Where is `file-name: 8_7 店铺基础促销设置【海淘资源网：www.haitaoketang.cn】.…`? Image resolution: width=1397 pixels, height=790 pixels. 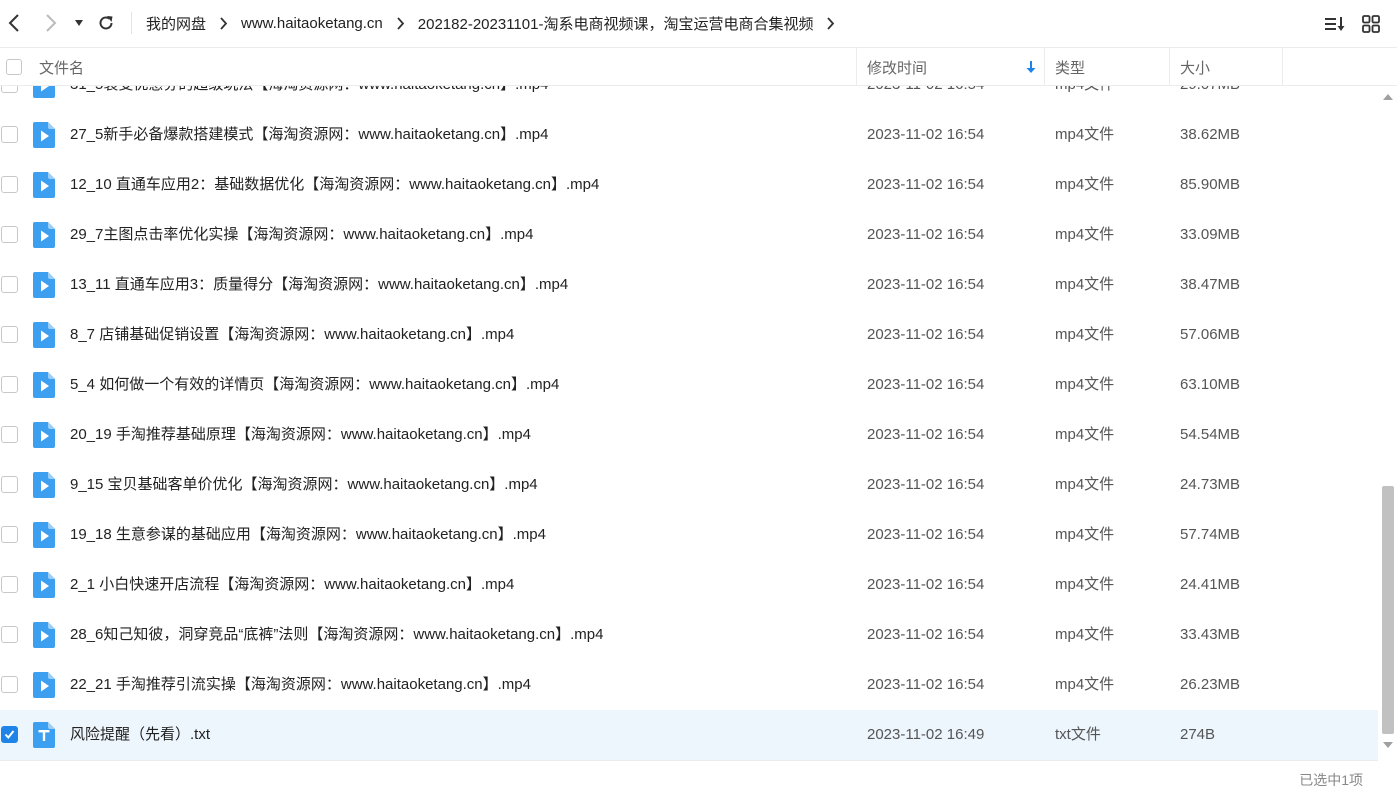
file-name: 8_7 店铺基础促销设置【海淘资源网：www.haitaoketang.cn】.… is located at coordinates (292, 335).